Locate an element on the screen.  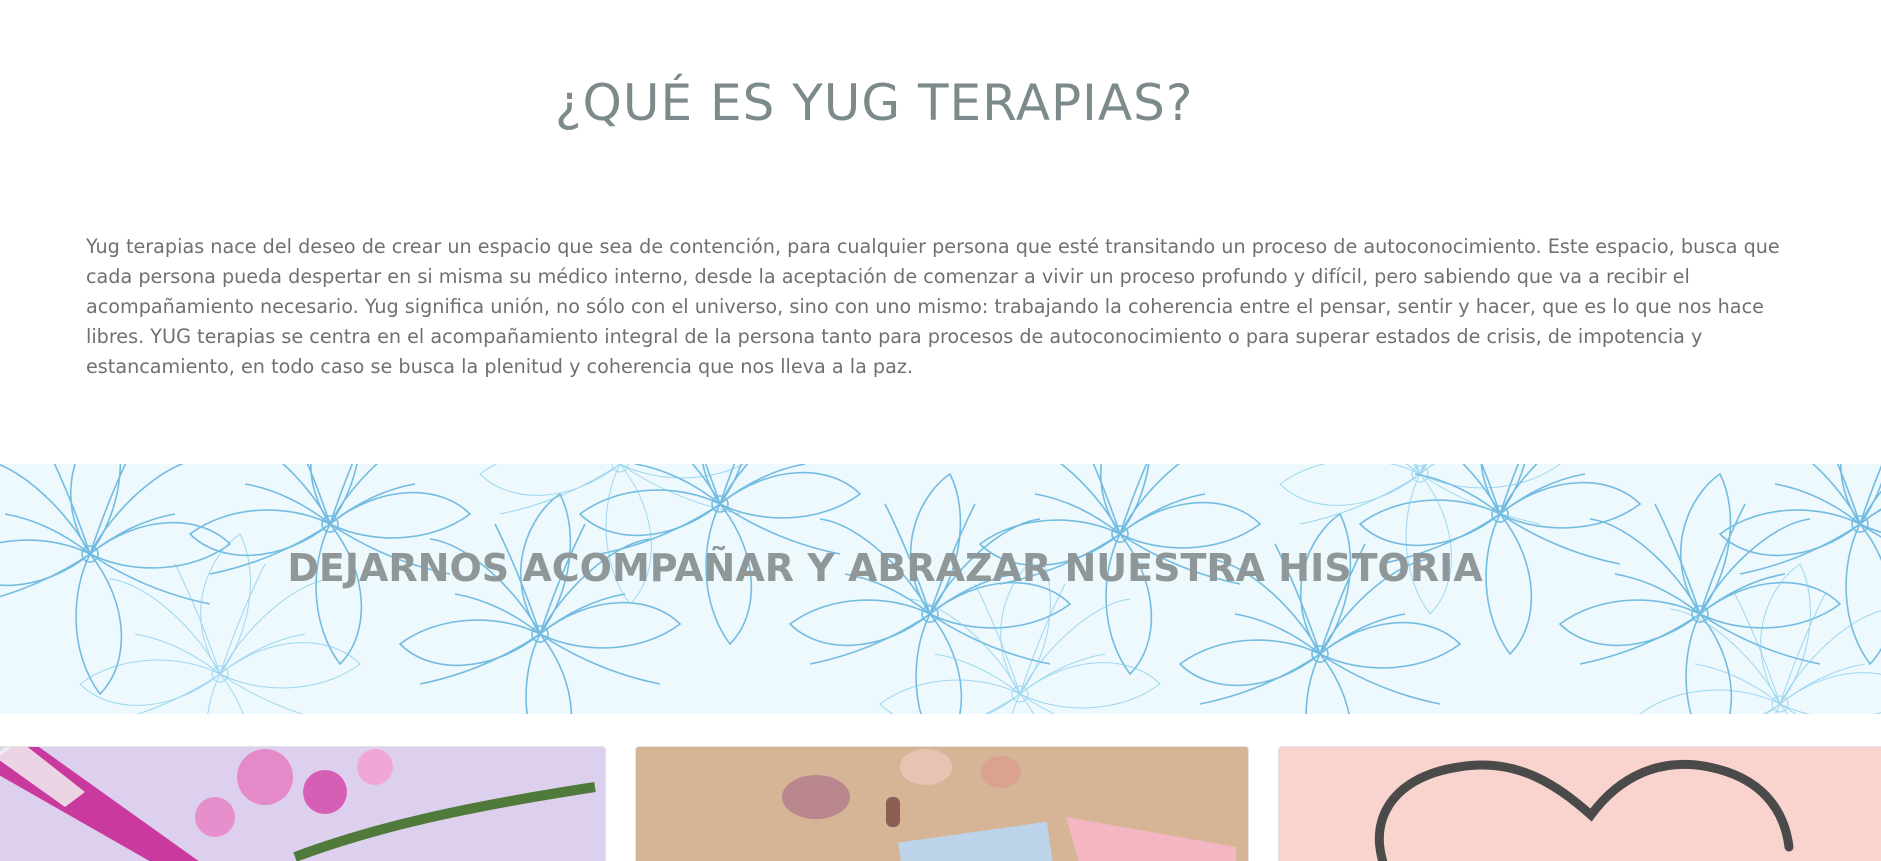
crystals-photo is located at coordinates (942, 804).